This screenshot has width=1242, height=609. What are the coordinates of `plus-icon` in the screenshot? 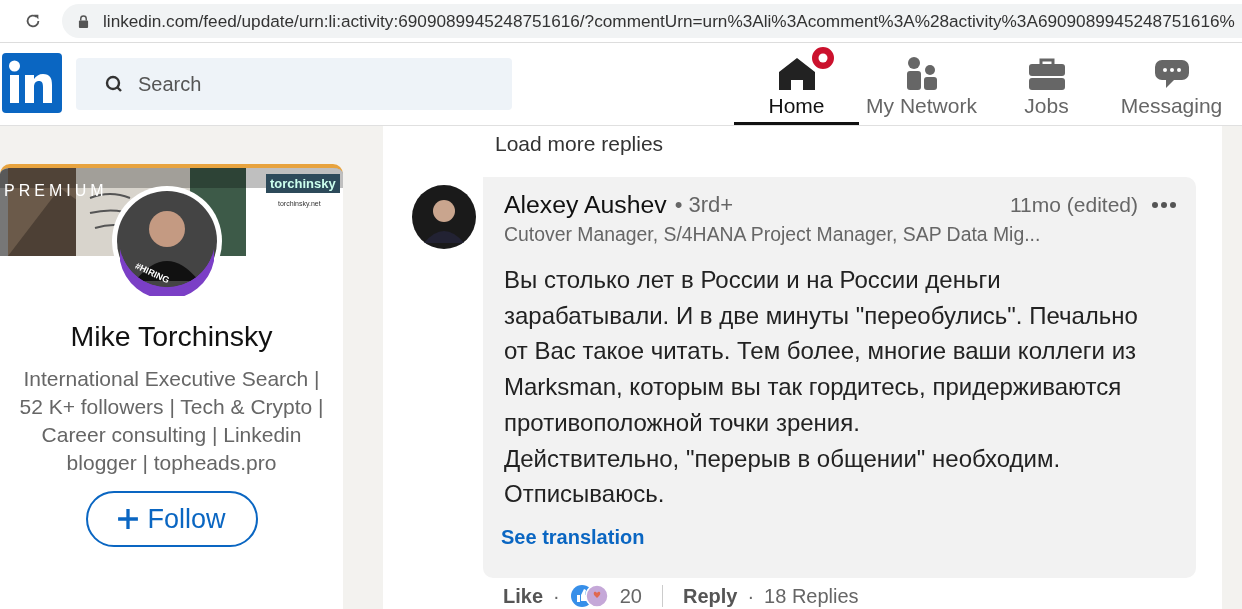 It's located at (128, 519).